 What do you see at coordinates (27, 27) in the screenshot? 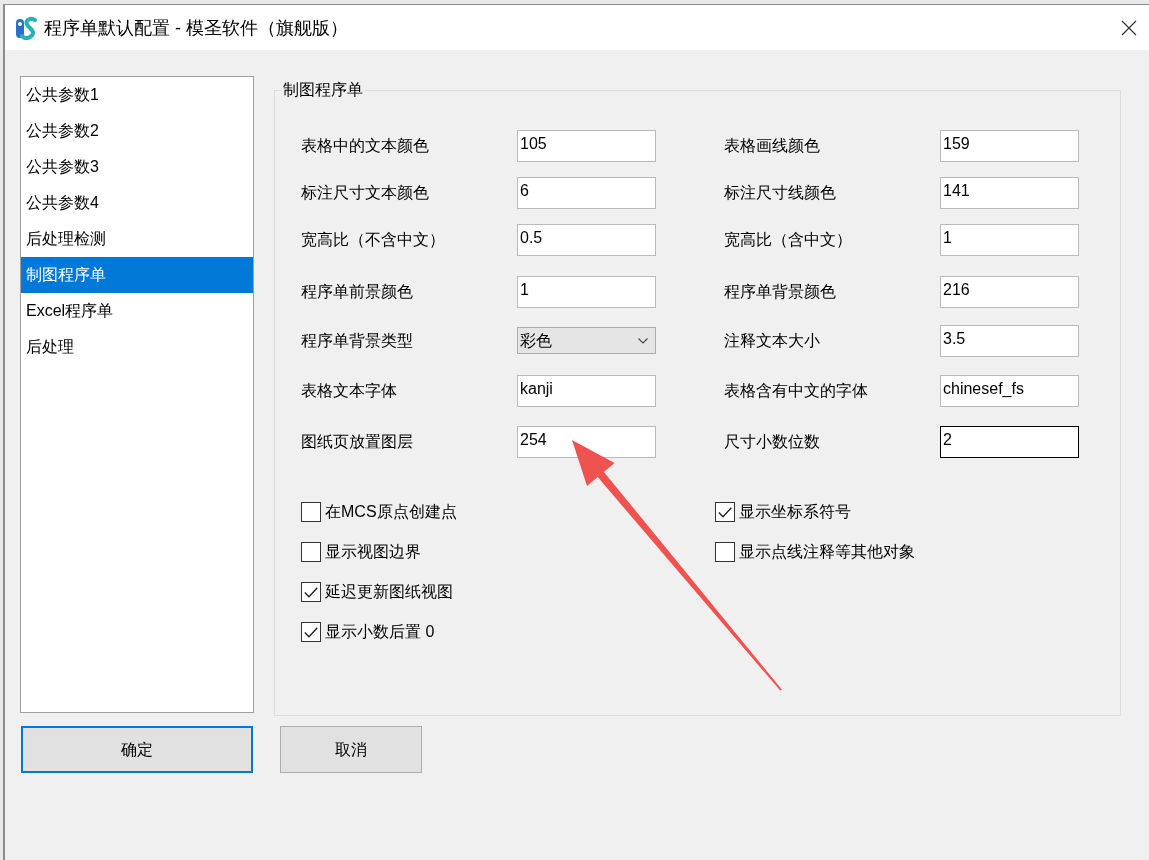
I see `app-logo-icon` at bounding box center [27, 27].